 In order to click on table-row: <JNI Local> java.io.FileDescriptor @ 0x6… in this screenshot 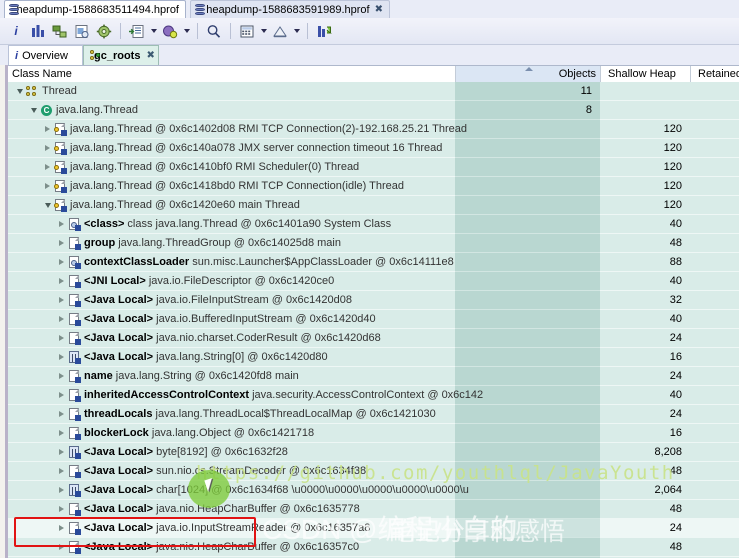, I will do `click(369, 281)`.